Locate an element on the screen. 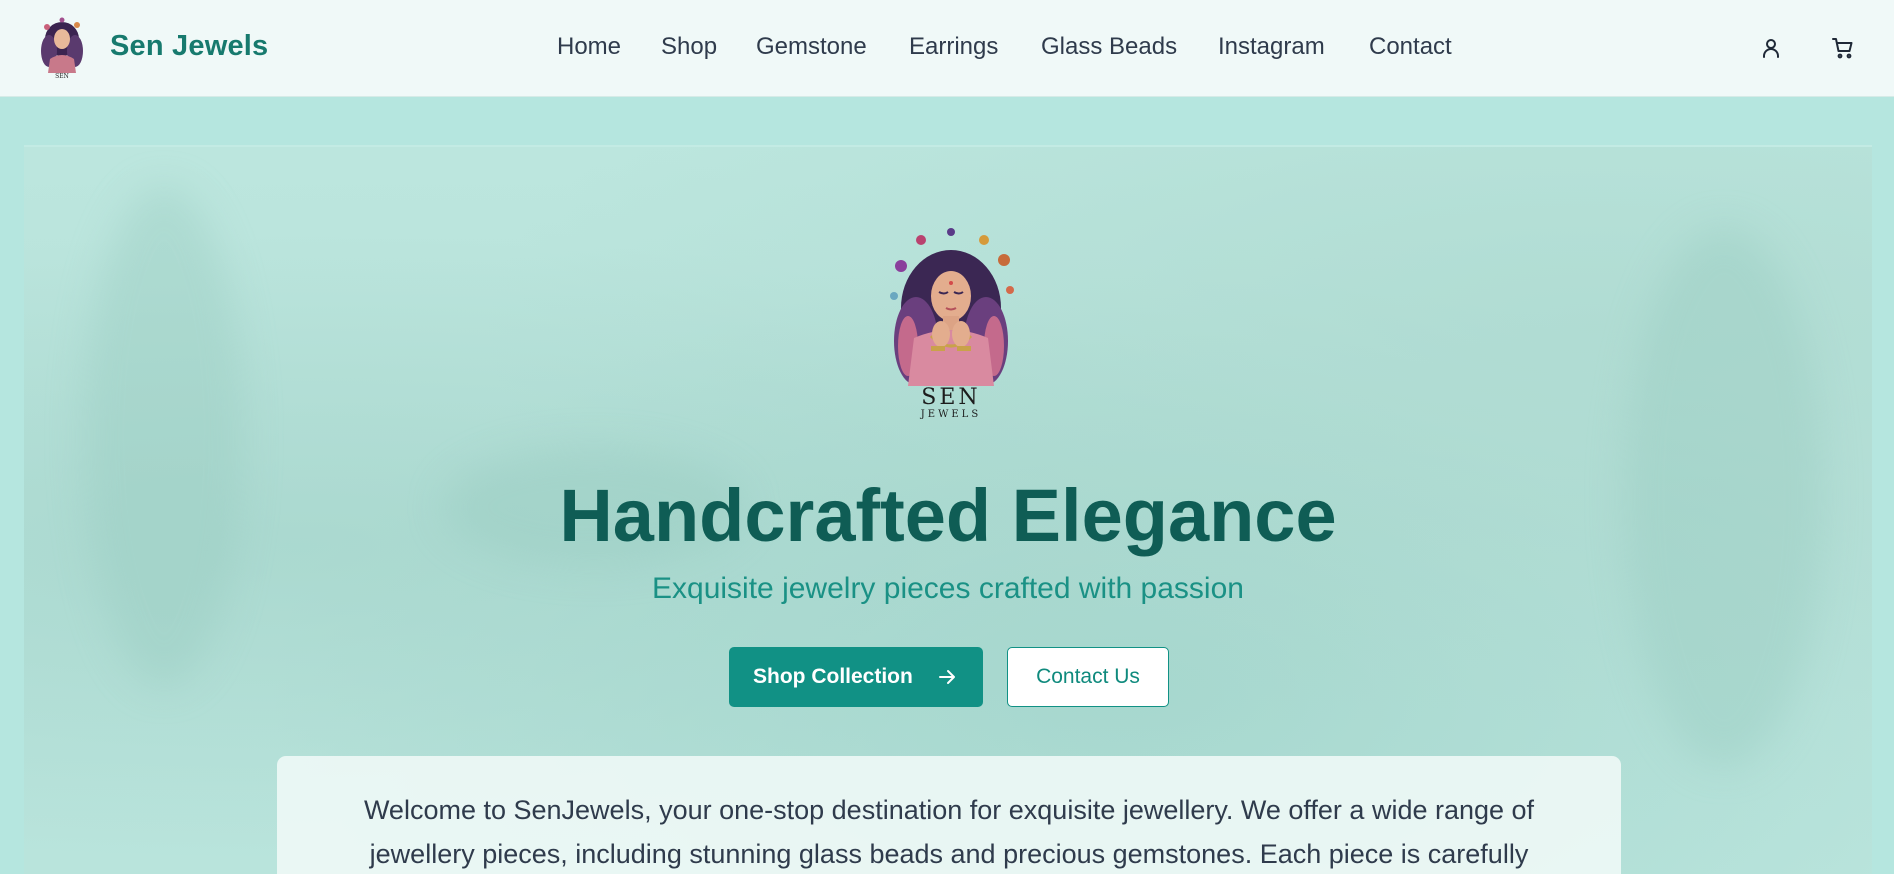 The image size is (1894, 874). user-icon is located at coordinates (1771, 48).